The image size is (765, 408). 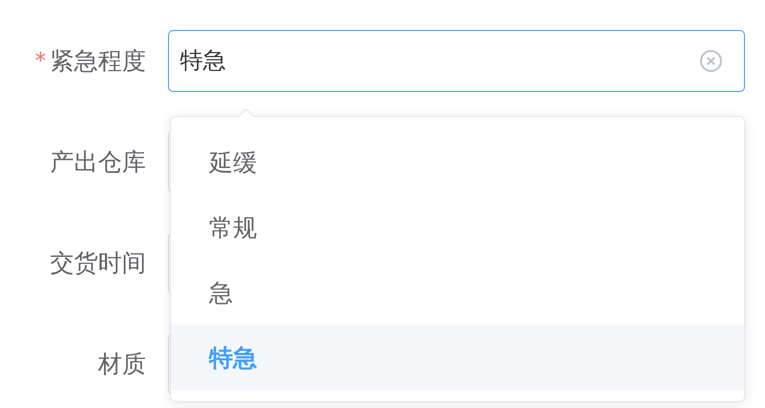 I want to click on field-label: 交货时间, so click(x=98, y=263).